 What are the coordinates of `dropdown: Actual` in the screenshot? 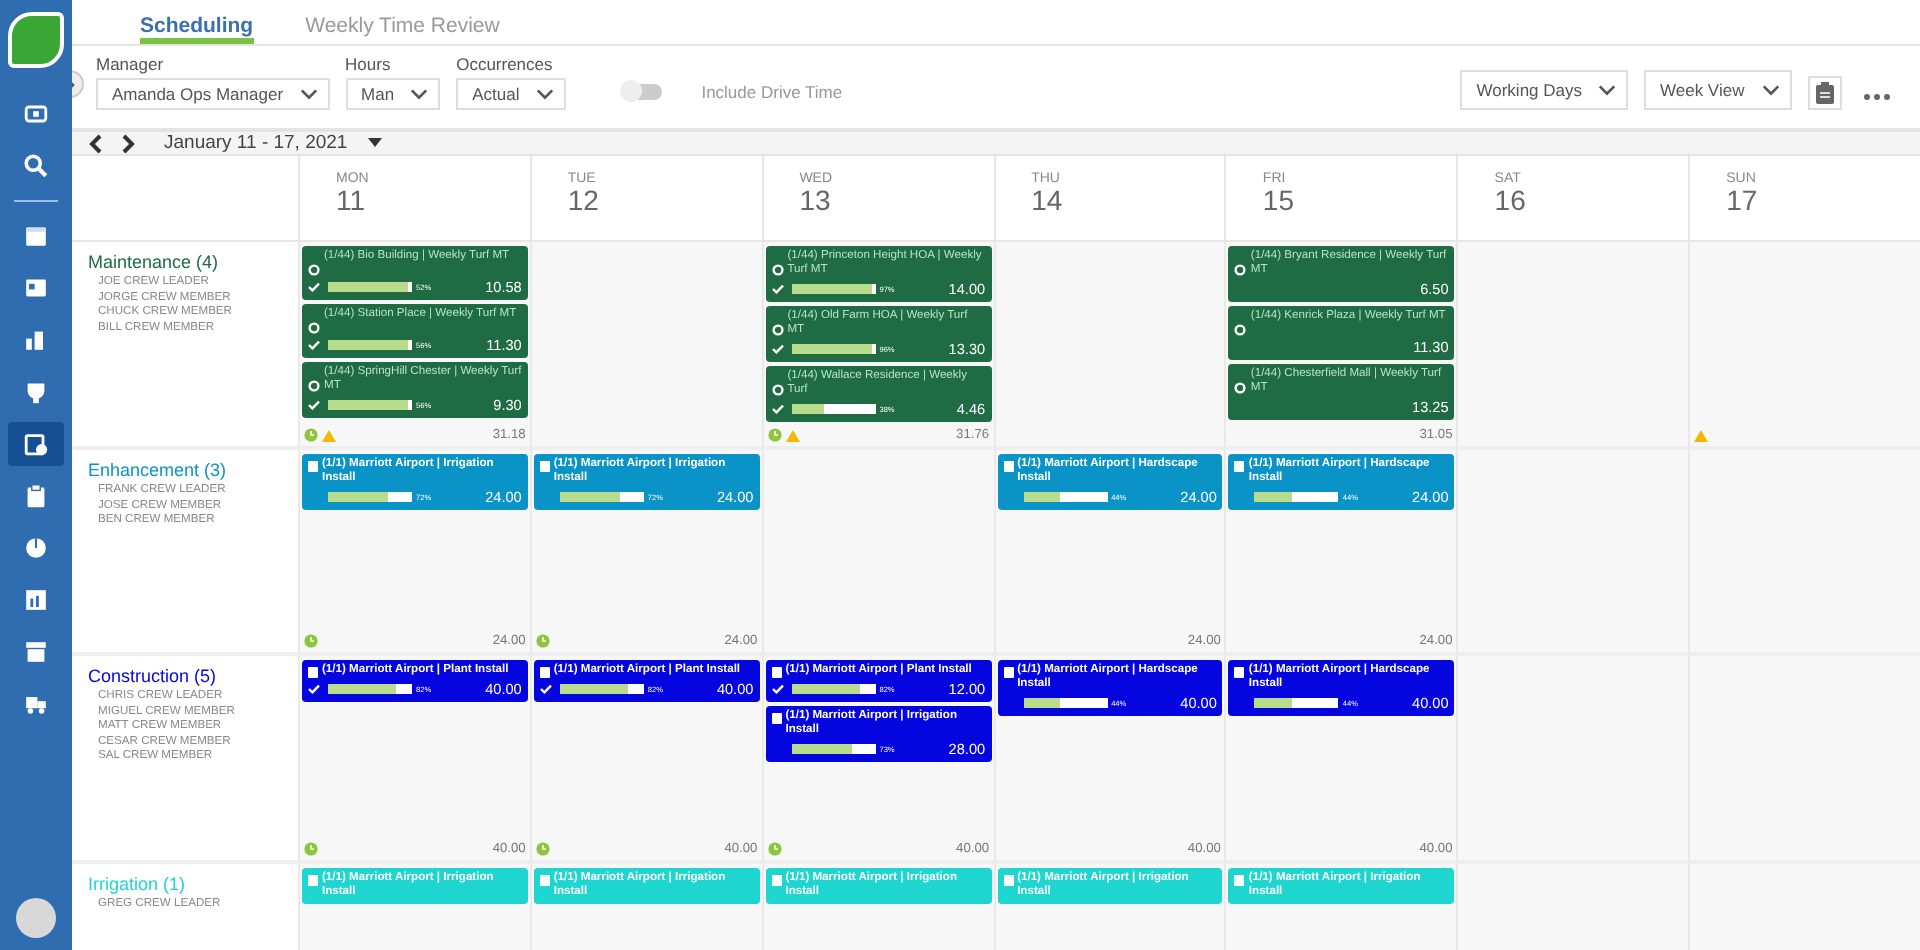 It's located at (511, 94).